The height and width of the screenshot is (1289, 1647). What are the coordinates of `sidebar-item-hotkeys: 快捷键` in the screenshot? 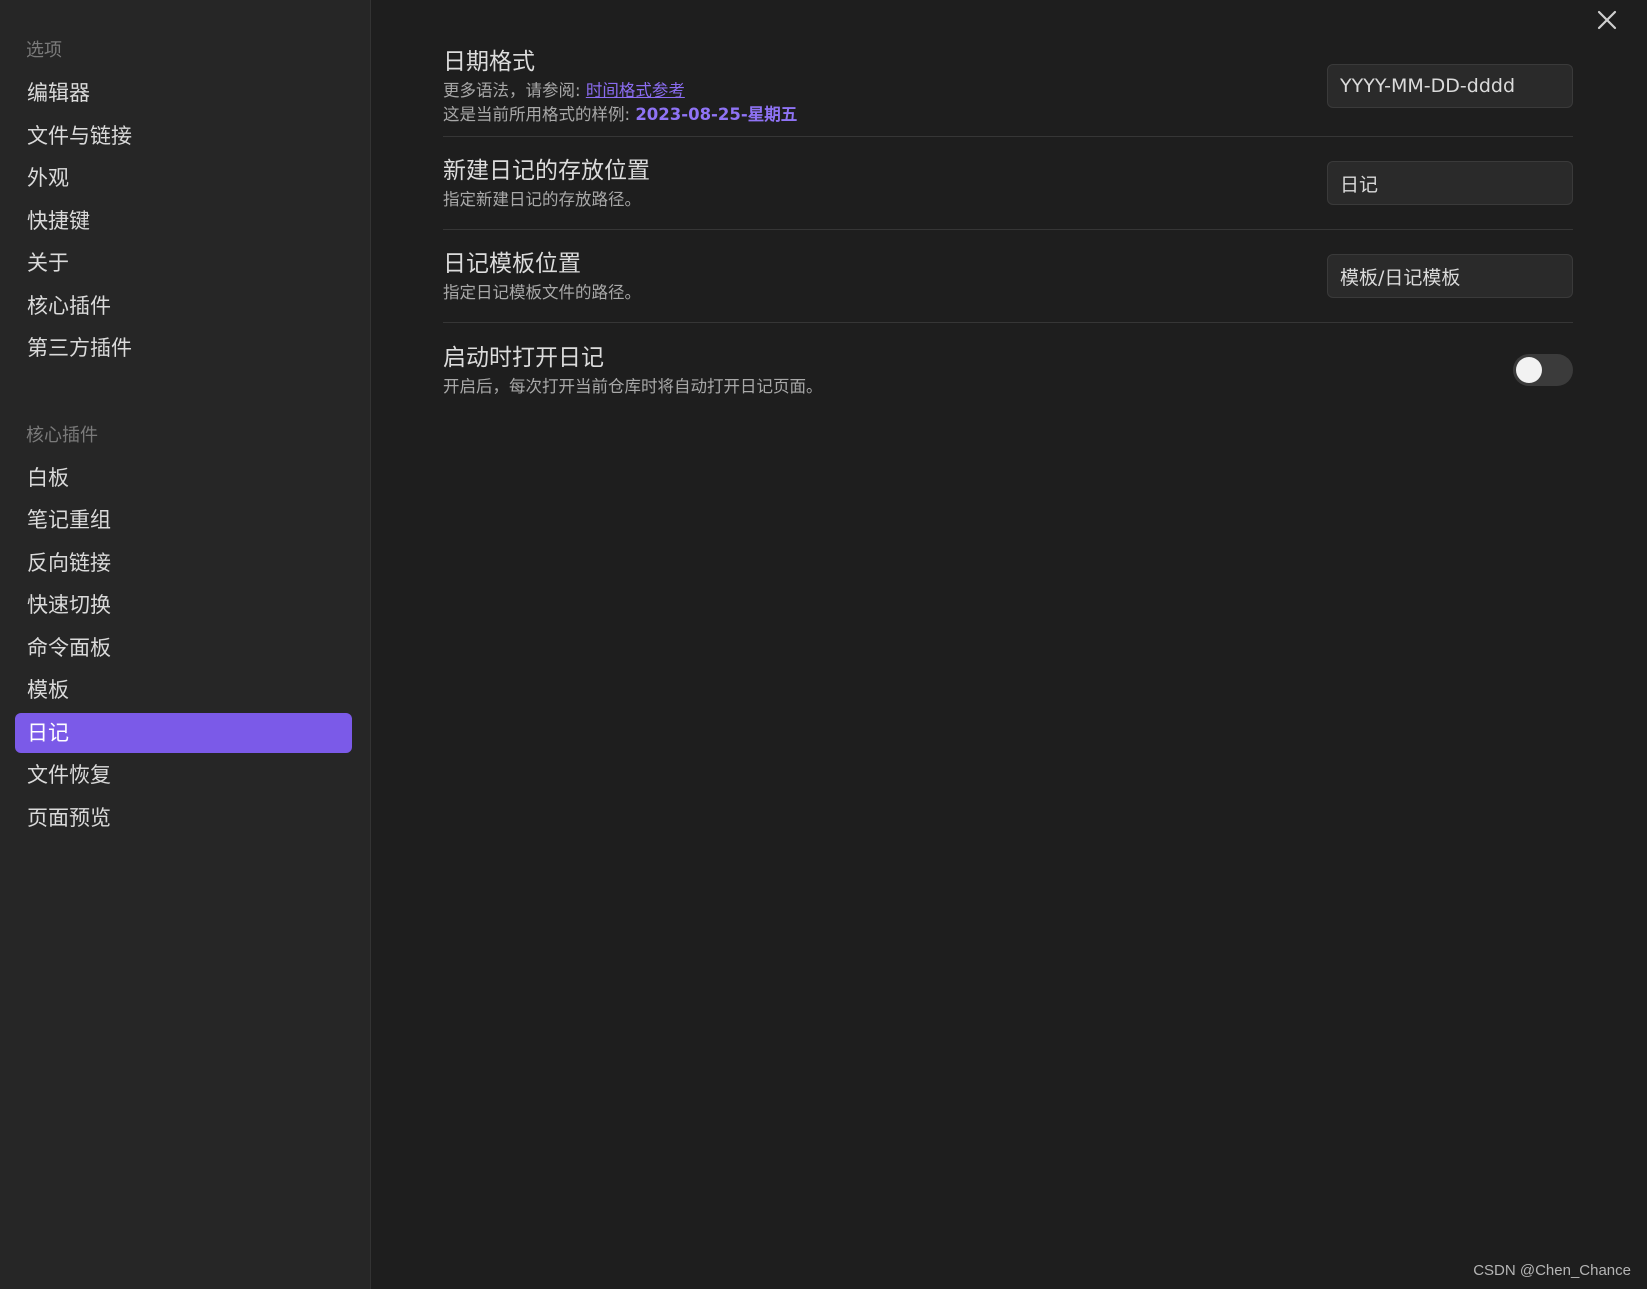 It's located at (183, 221).